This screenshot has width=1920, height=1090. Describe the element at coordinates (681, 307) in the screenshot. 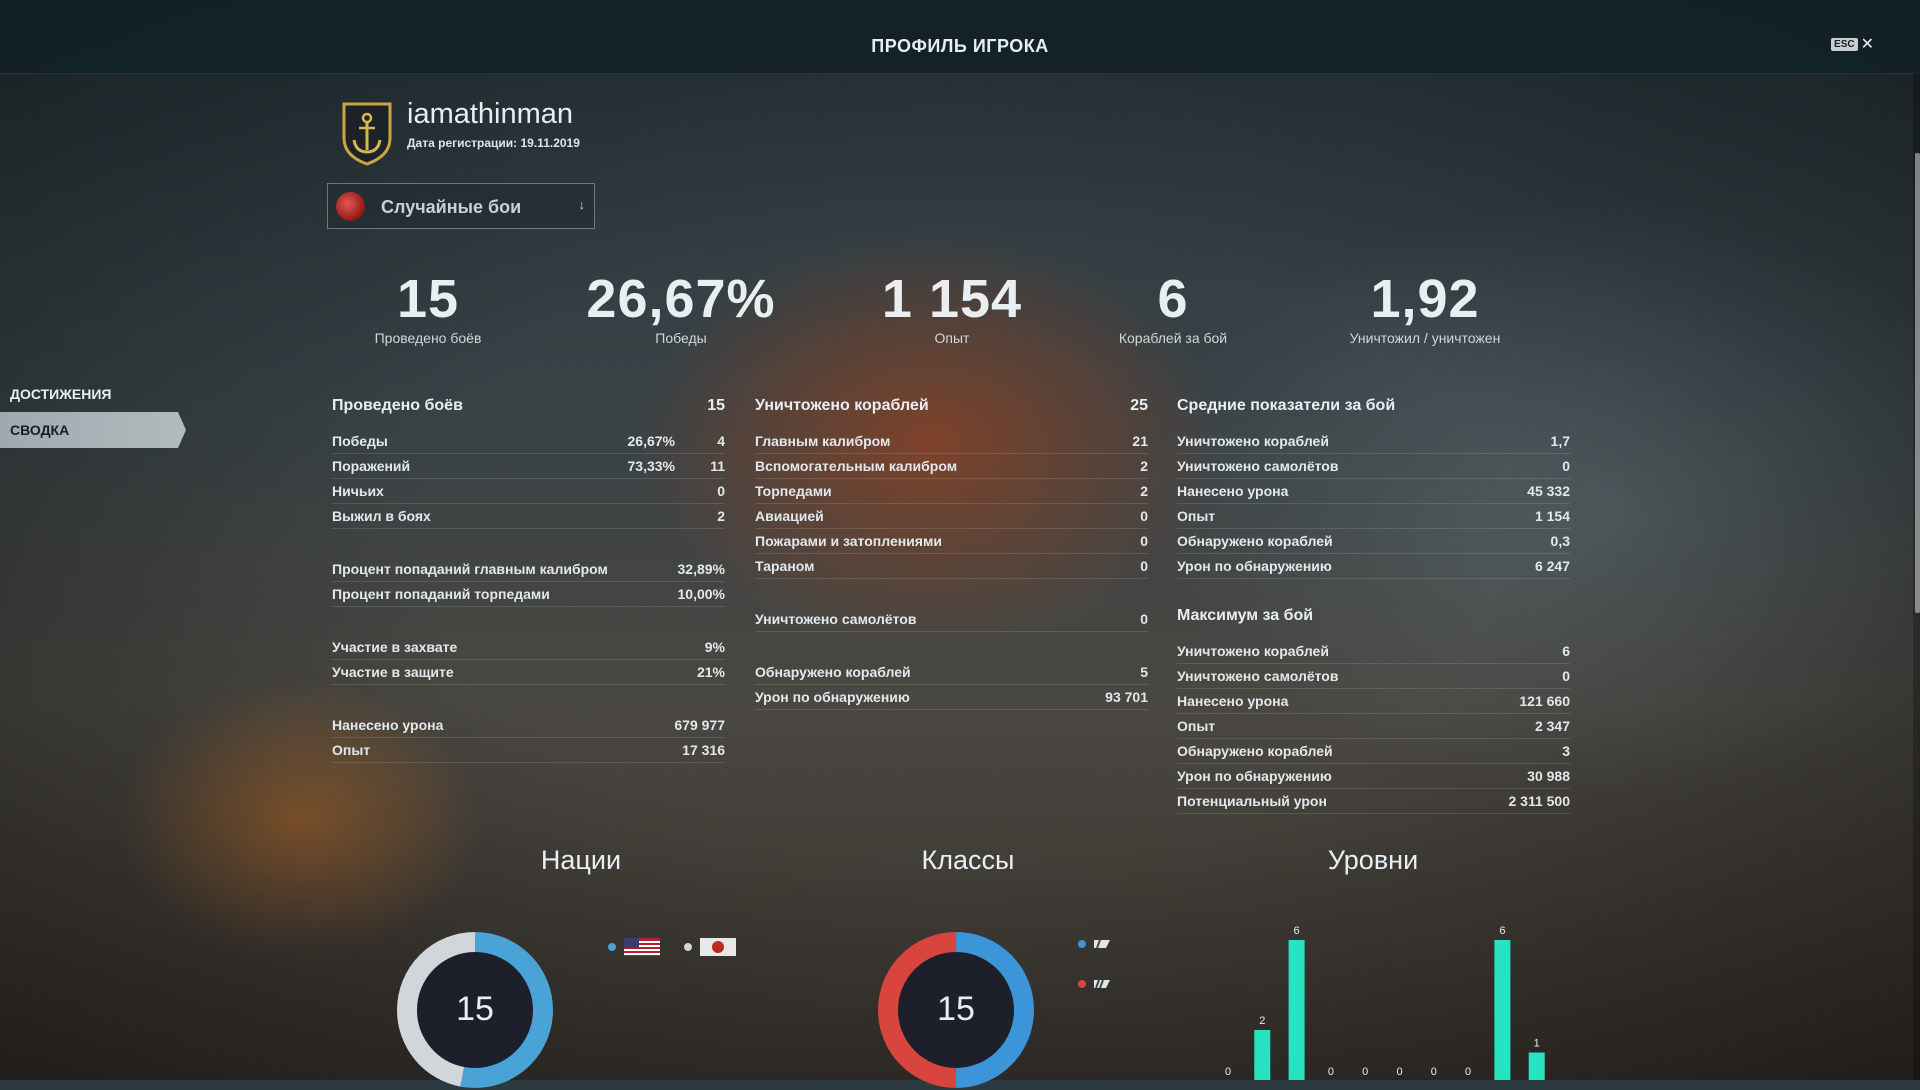

I see `kpi-winrate: 26,67% Победы` at that location.